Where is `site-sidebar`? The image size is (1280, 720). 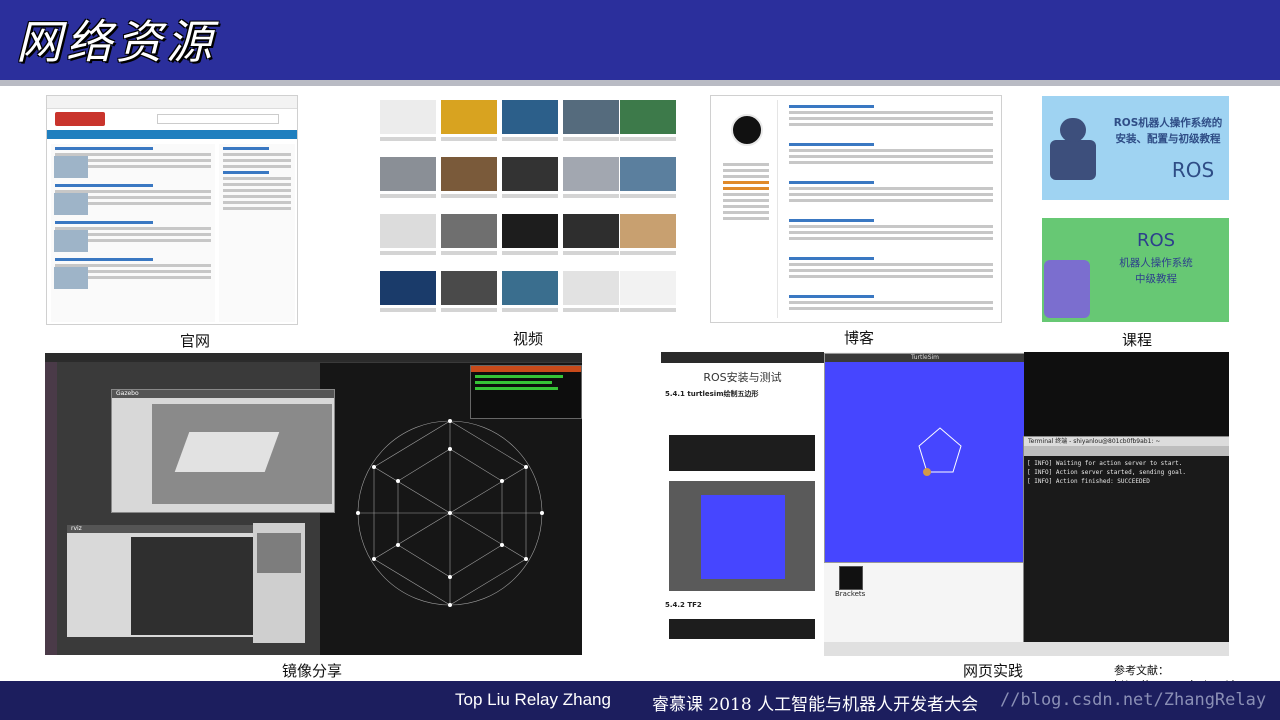 site-sidebar is located at coordinates (257, 233).